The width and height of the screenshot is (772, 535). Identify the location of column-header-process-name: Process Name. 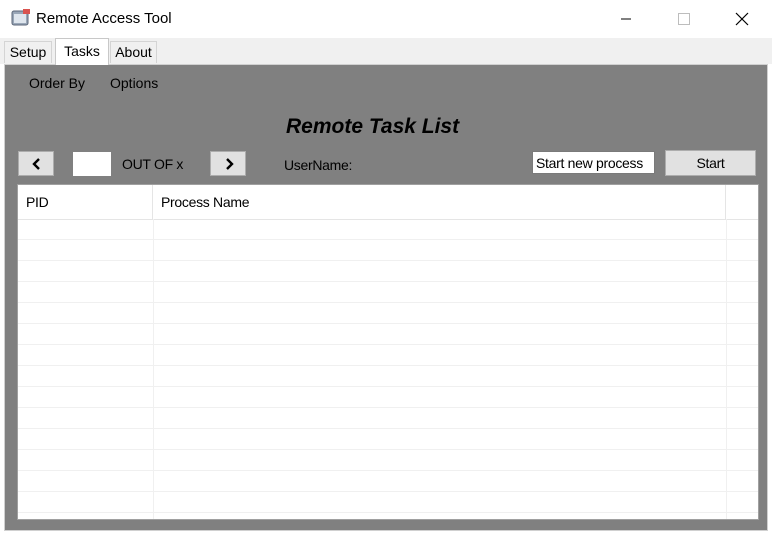
(439, 202).